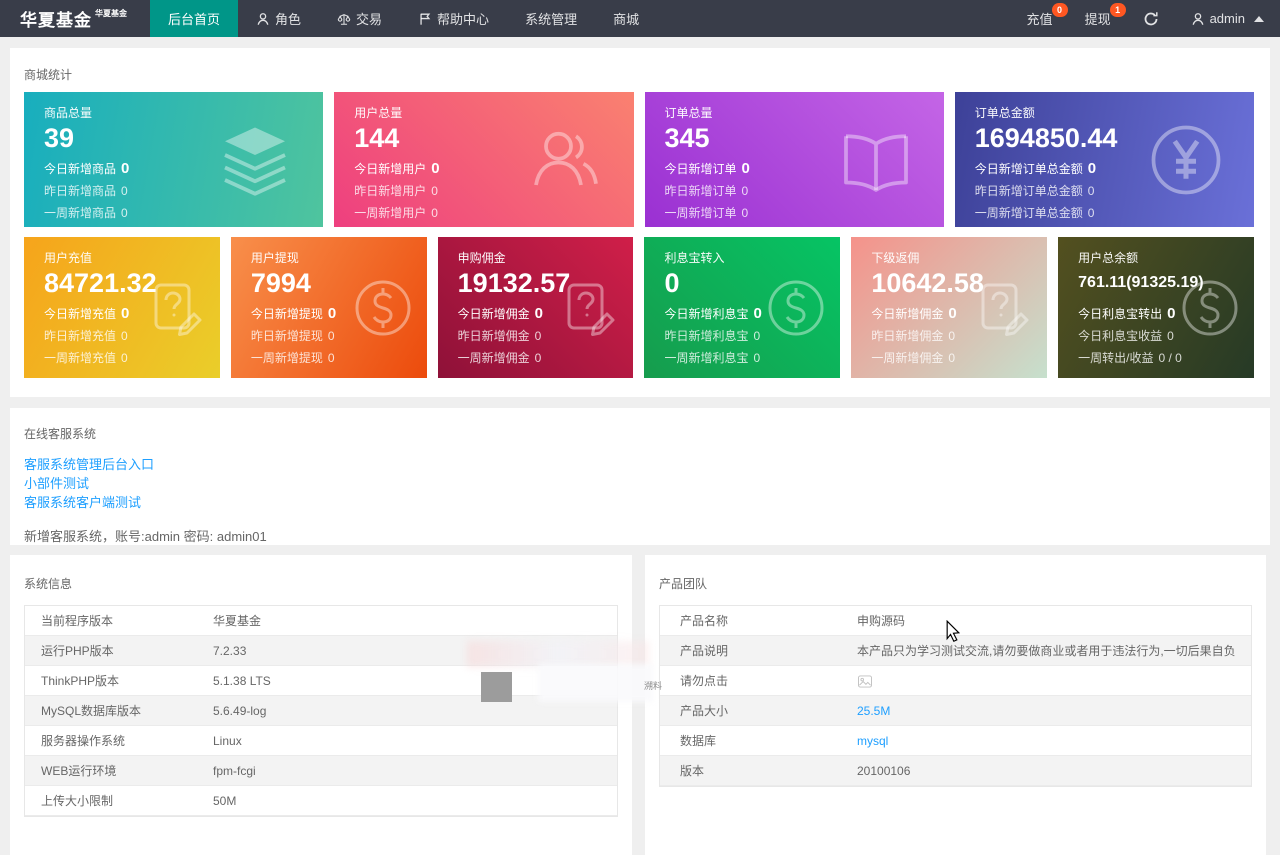  What do you see at coordinates (77, 801) in the screenshot?
I see `table-label: 上传大小限制` at bounding box center [77, 801].